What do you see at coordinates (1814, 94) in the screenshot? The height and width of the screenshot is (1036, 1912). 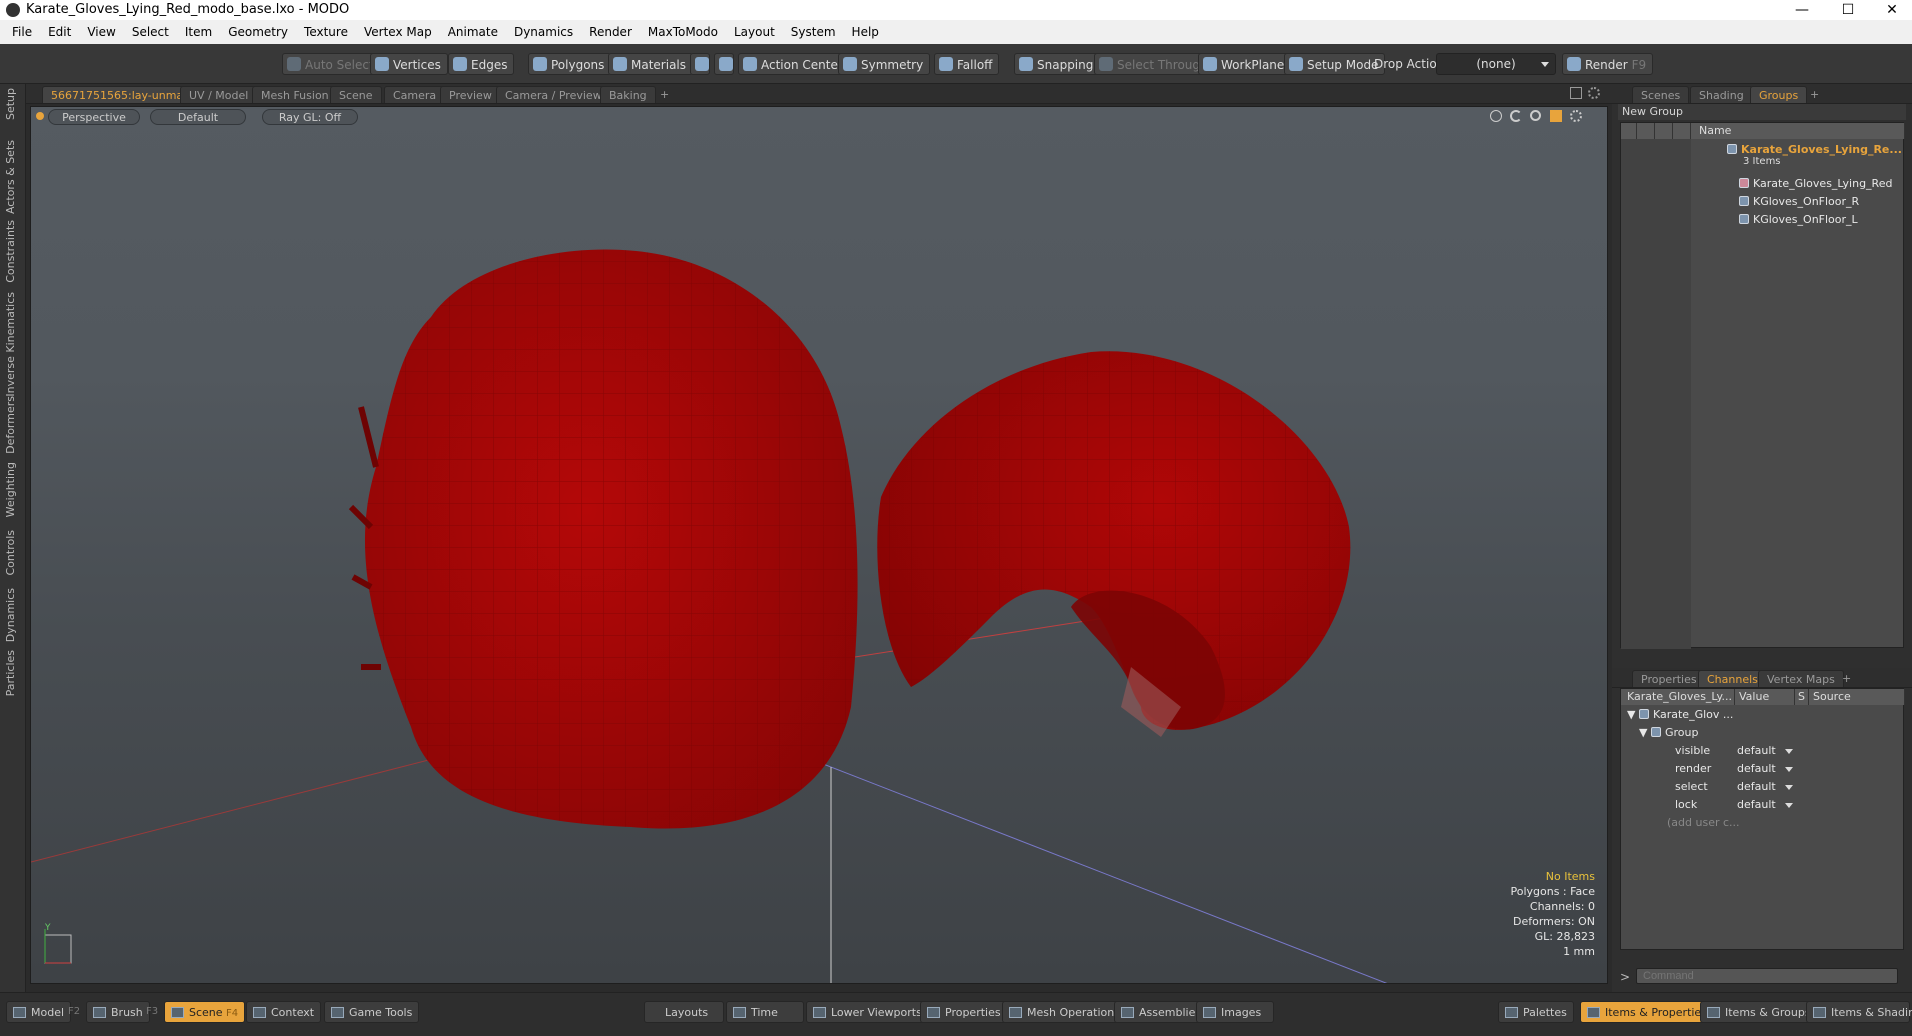 I see `add-scene-tab-button: +` at bounding box center [1814, 94].